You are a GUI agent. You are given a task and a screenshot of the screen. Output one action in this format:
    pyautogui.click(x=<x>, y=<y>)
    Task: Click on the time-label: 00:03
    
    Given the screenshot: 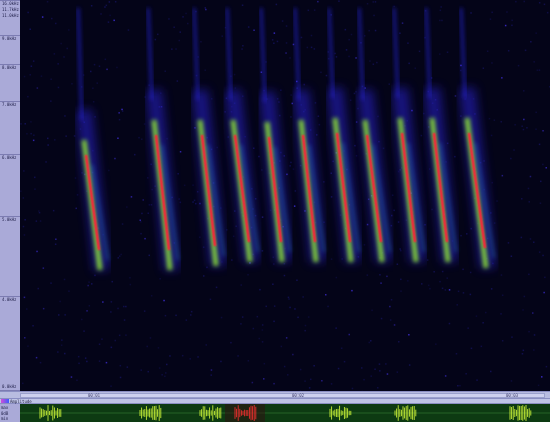 What is the action you would take?
    pyautogui.click(x=512, y=395)
    